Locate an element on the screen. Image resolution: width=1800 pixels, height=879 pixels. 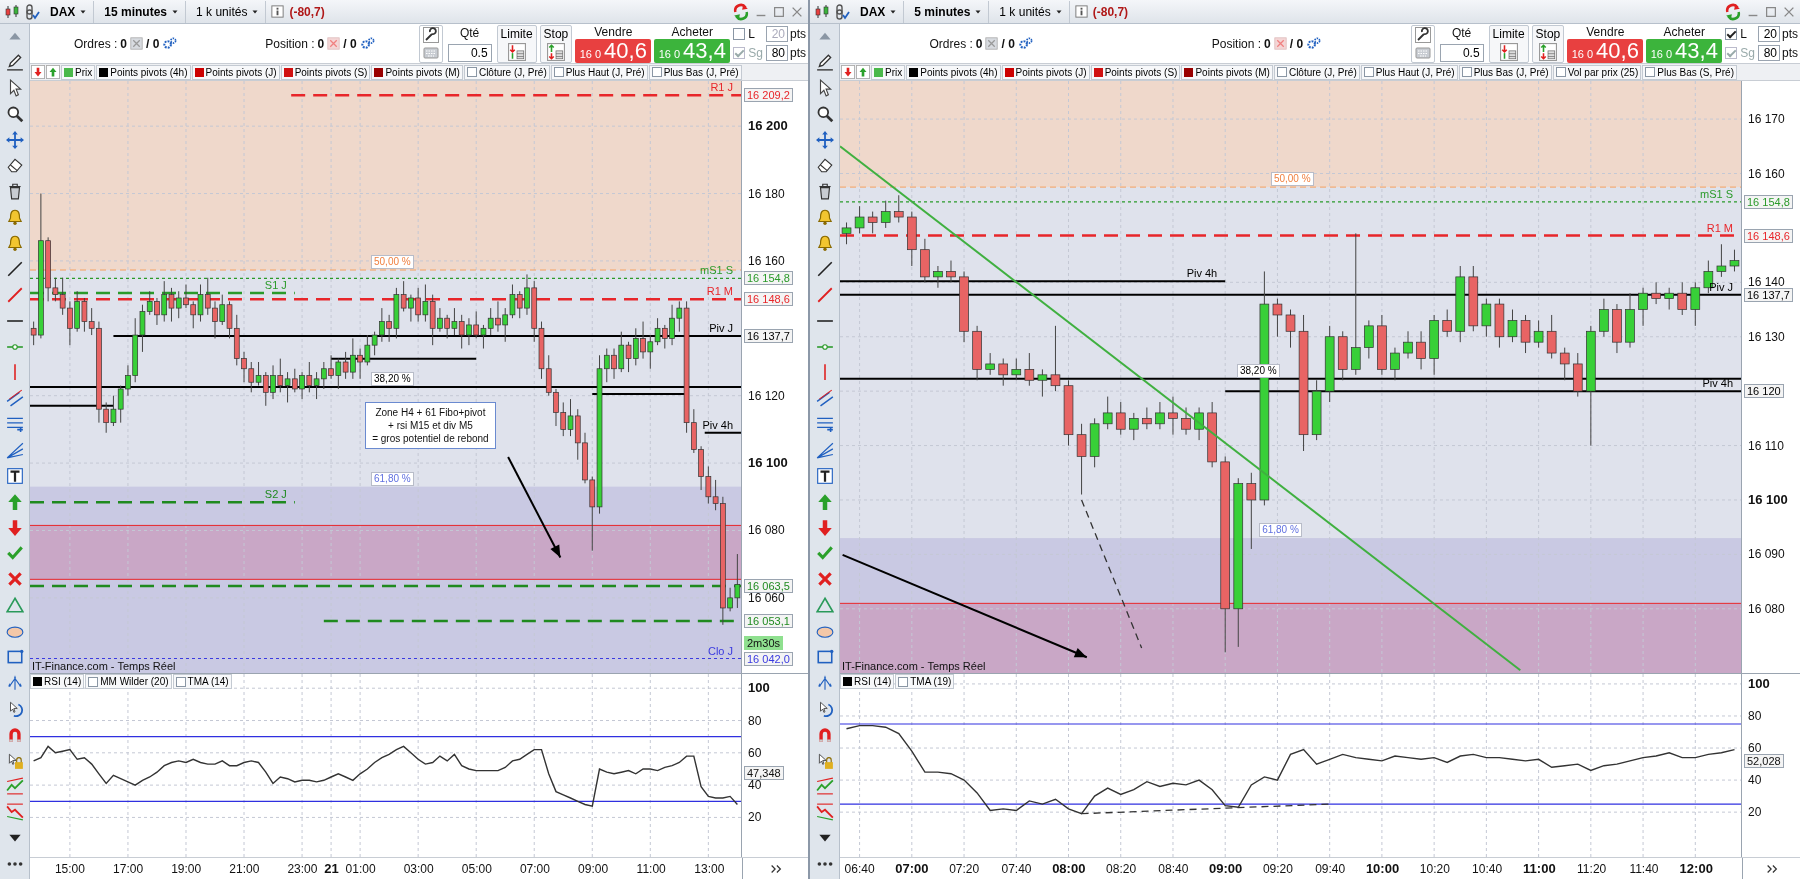
orders-total: / 0 is located at coordinates (153, 43).